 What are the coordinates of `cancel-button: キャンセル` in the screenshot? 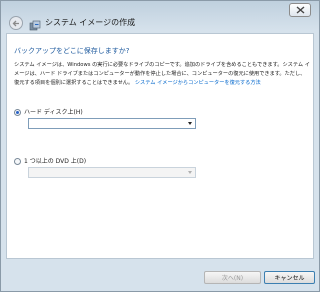 It's located at (289, 277).